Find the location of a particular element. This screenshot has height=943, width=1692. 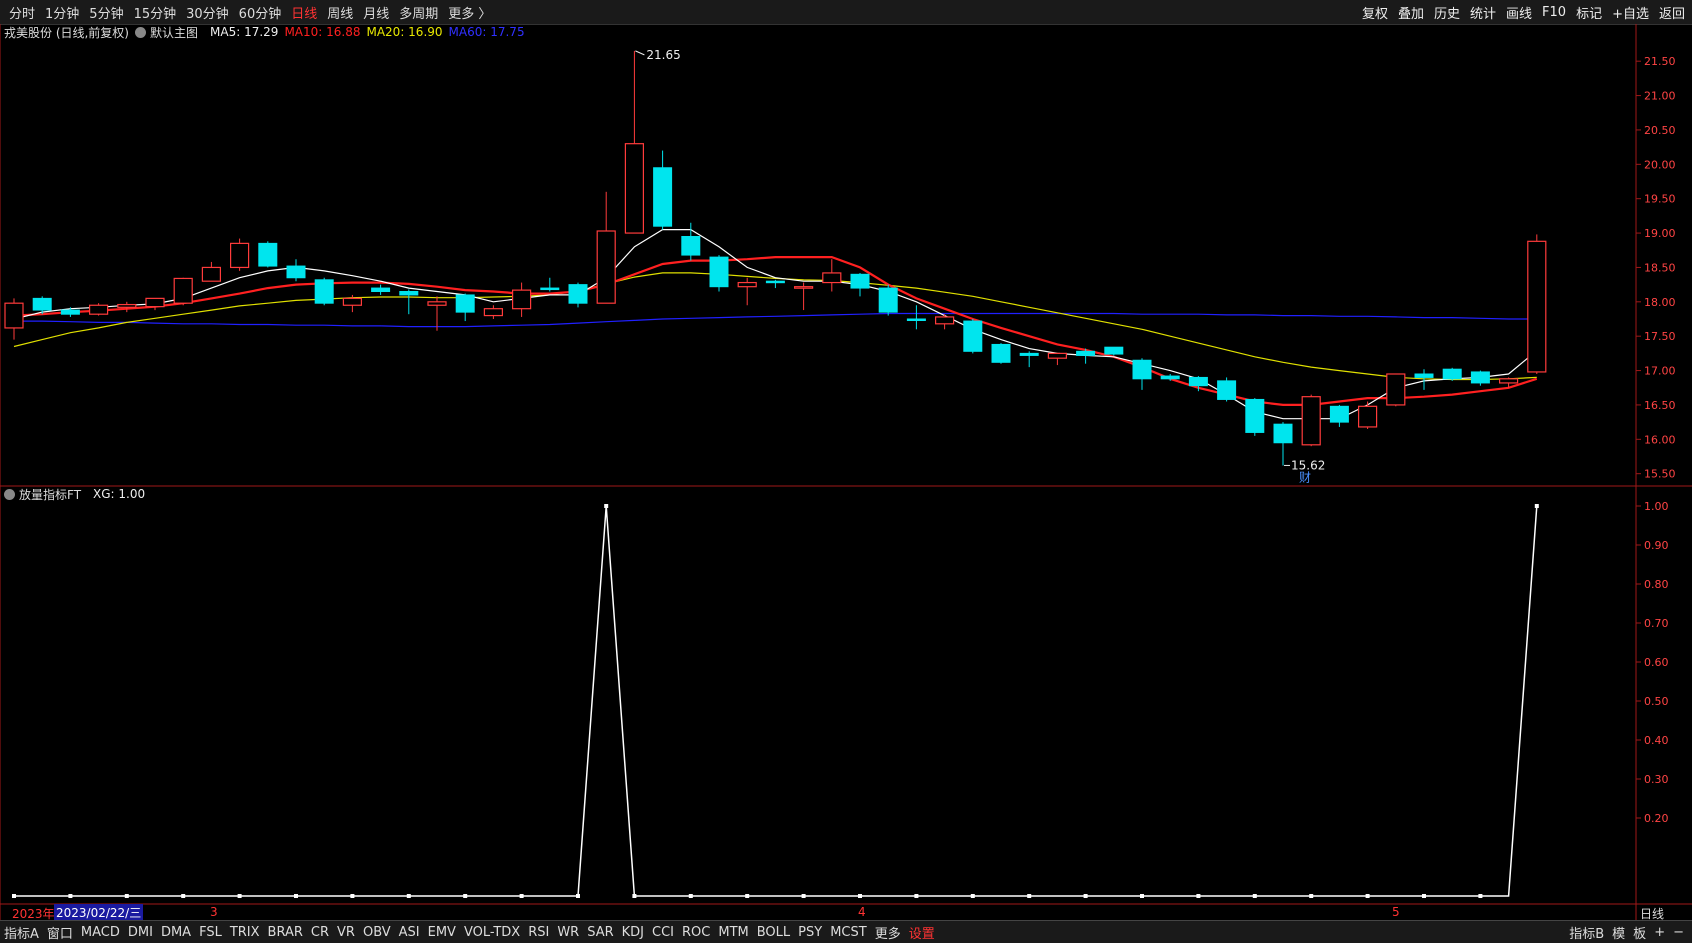

more-indicators-tab: 更多 is located at coordinates (888, 932).